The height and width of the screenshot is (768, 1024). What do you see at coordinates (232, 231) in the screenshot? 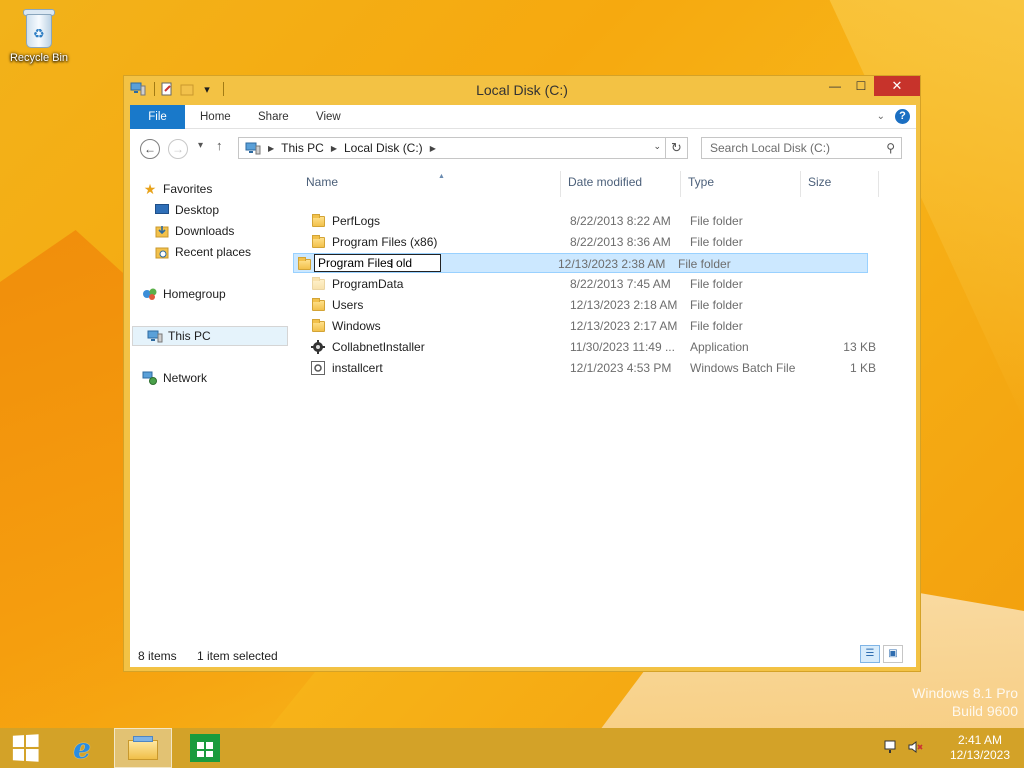
I see `nav-item-downloads: Downloads` at bounding box center [232, 231].